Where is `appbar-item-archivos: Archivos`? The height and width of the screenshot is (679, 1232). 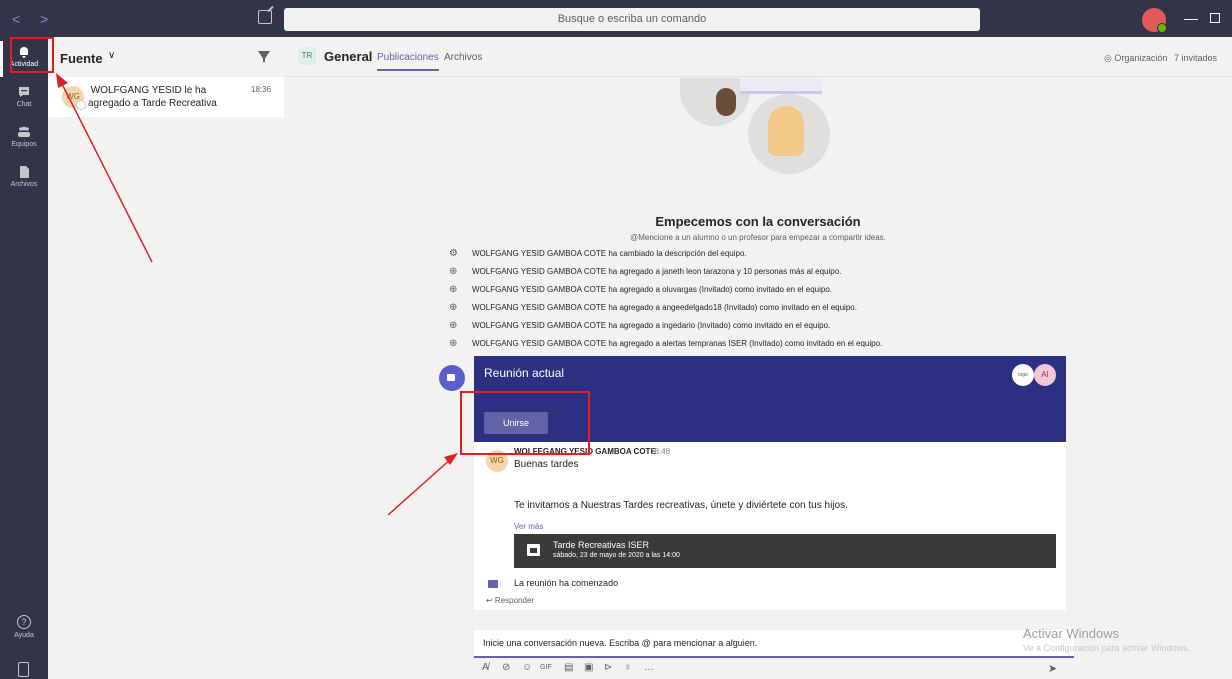
appbar-item-archivos: Archivos is located at coordinates (24, 179).